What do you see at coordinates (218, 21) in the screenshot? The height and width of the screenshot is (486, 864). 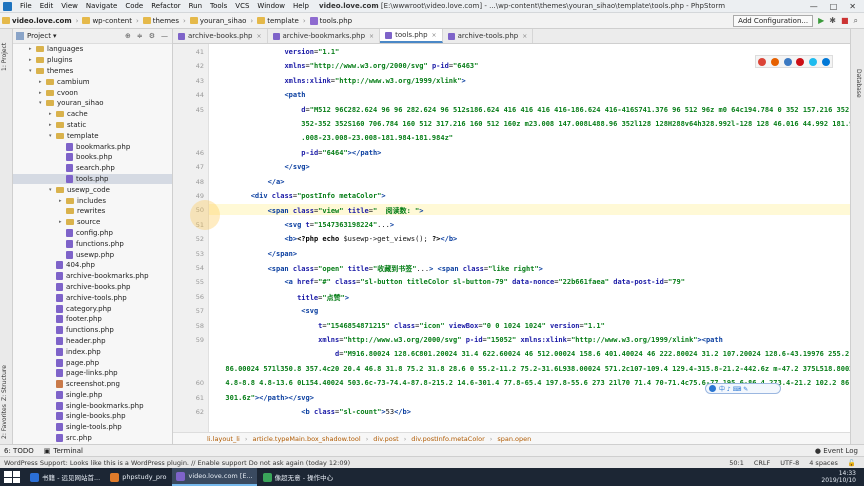 I see `nav-crumb-youran-sihao: youran_sihao` at bounding box center [218, 21].